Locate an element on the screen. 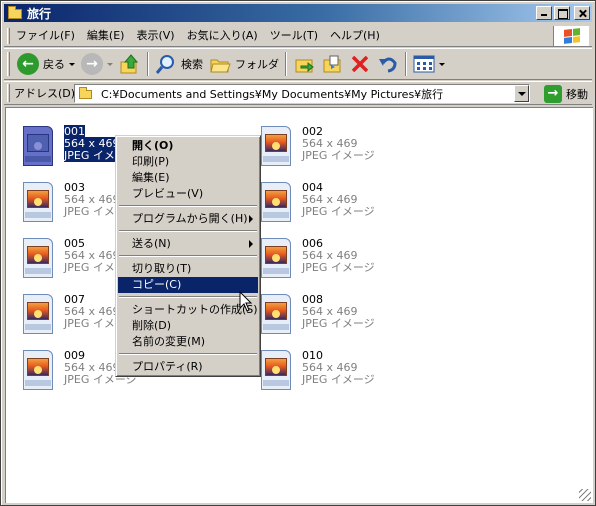 The height and width of the screenshot is (506, 596). delete-button is located at coordinates (360, 64).